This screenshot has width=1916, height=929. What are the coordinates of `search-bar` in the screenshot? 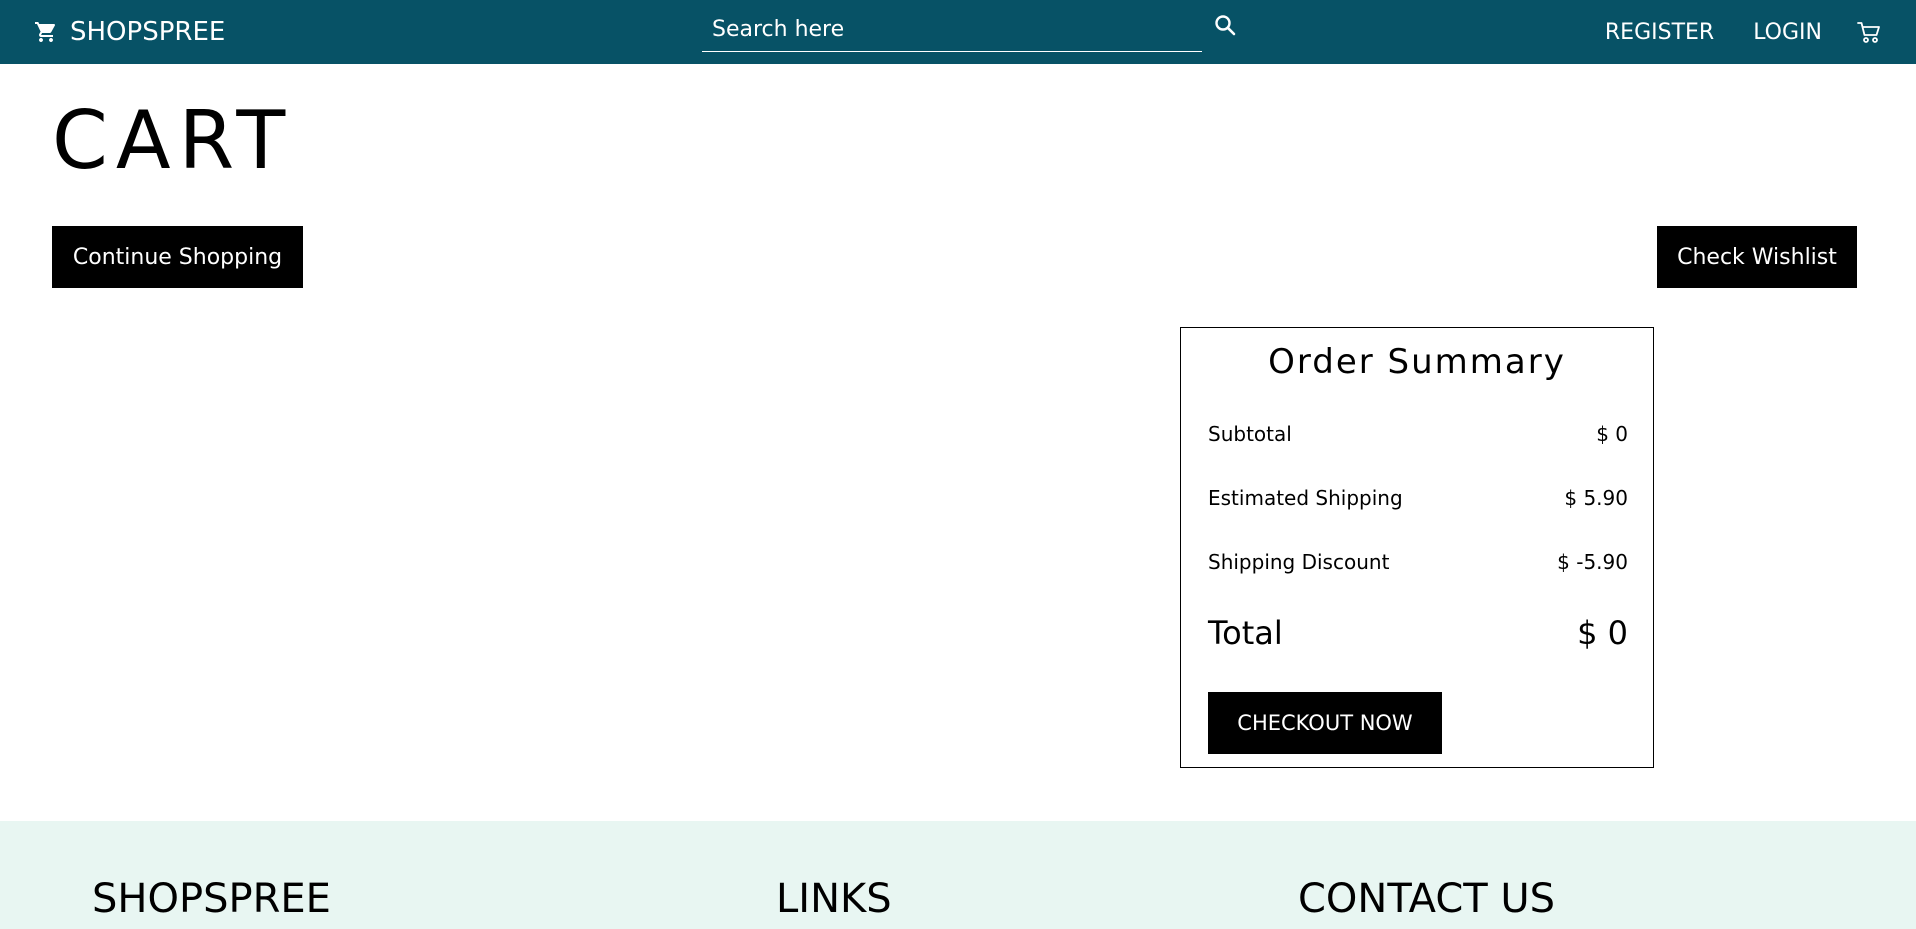 It's located at (952, 30).